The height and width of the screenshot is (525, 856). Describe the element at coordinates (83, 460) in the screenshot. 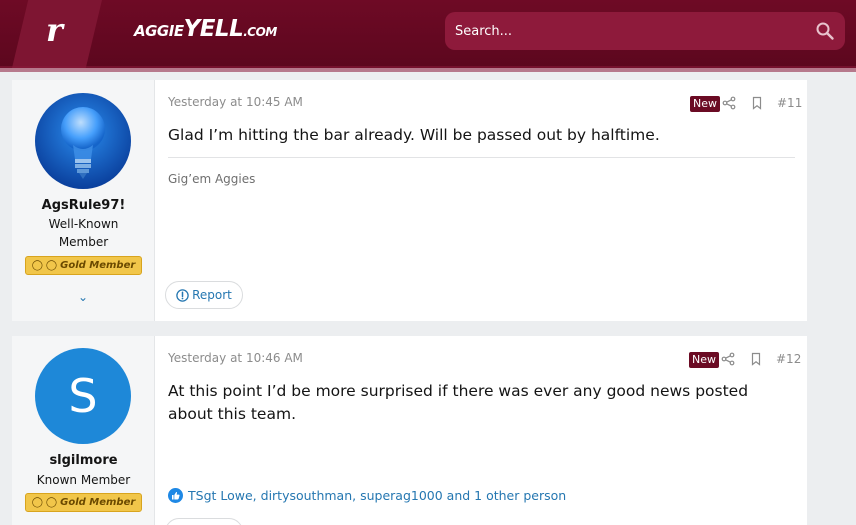

I see `username: slgilmore` at that location.